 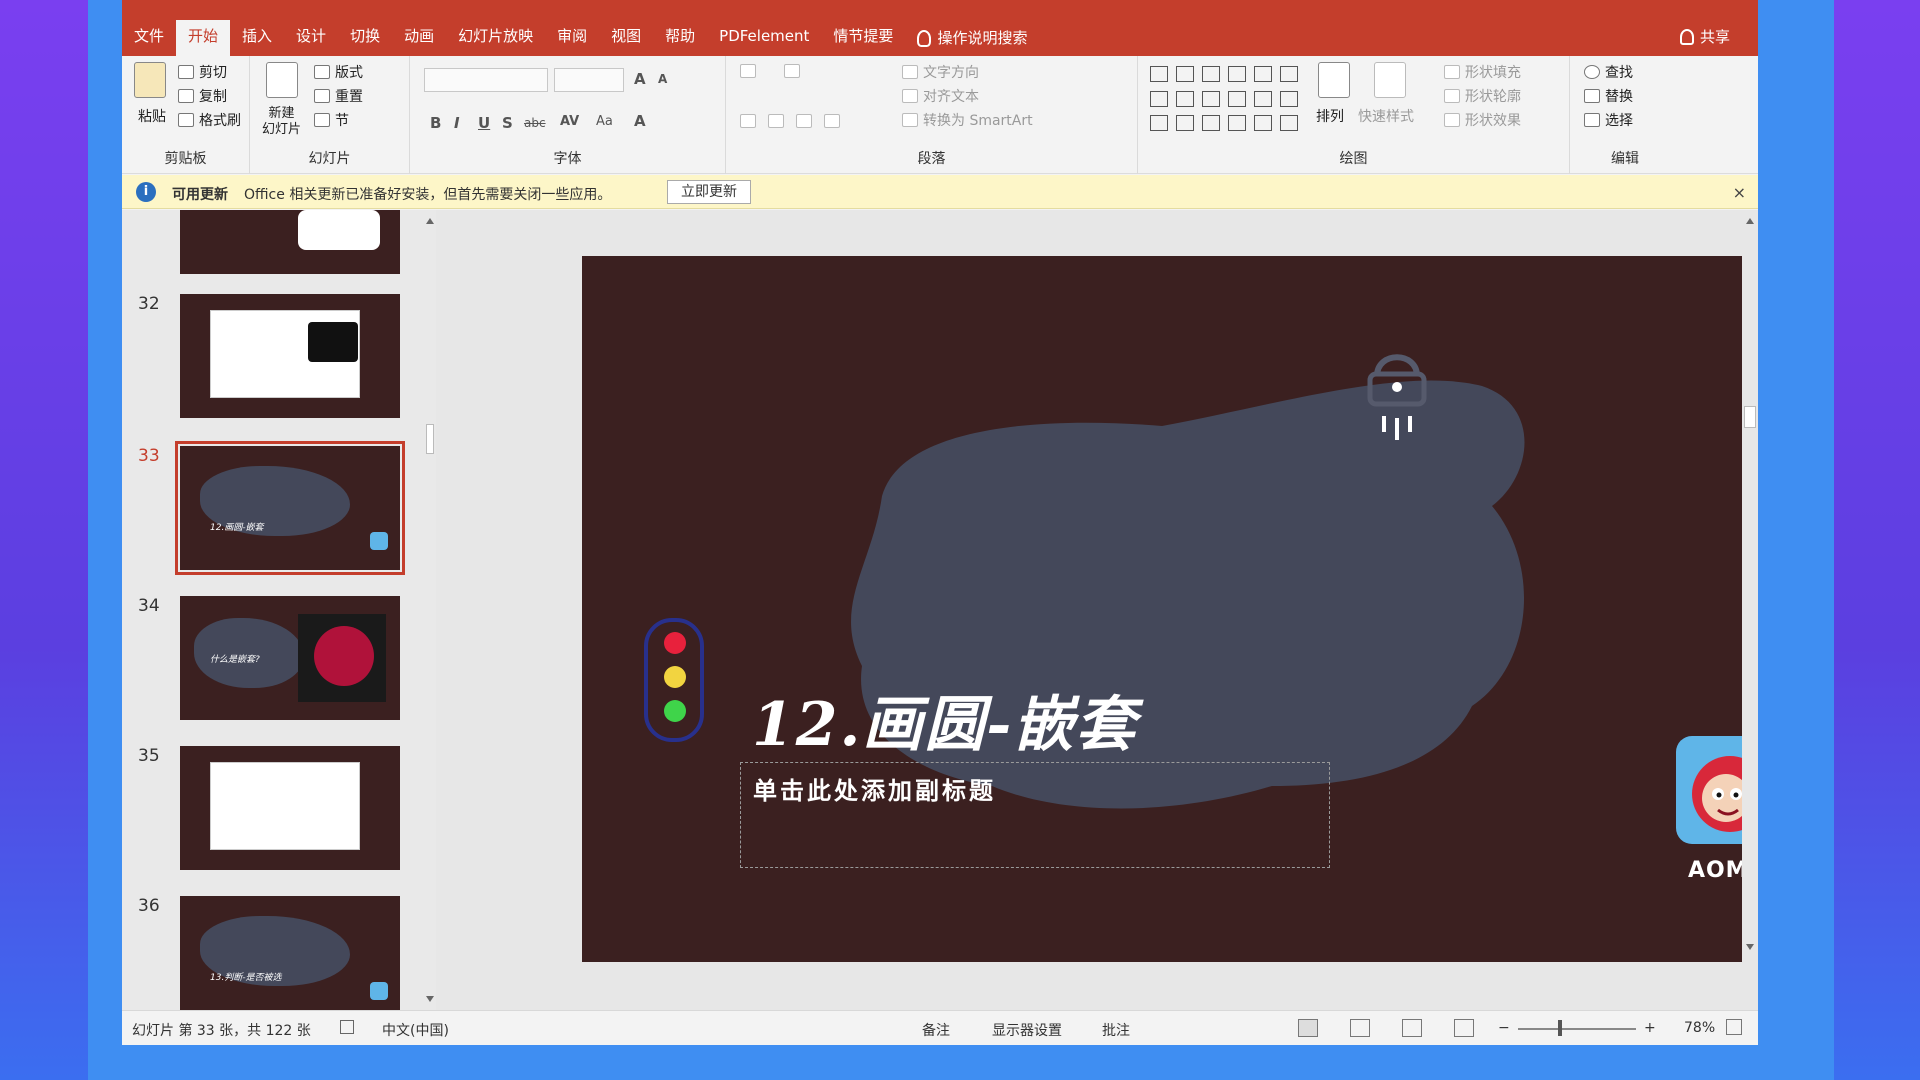 What do you see at coordinates (1482, 120) in the screenshot?
I see `shape-effects-button: 形状效果` at bounding box center [1482, 120].